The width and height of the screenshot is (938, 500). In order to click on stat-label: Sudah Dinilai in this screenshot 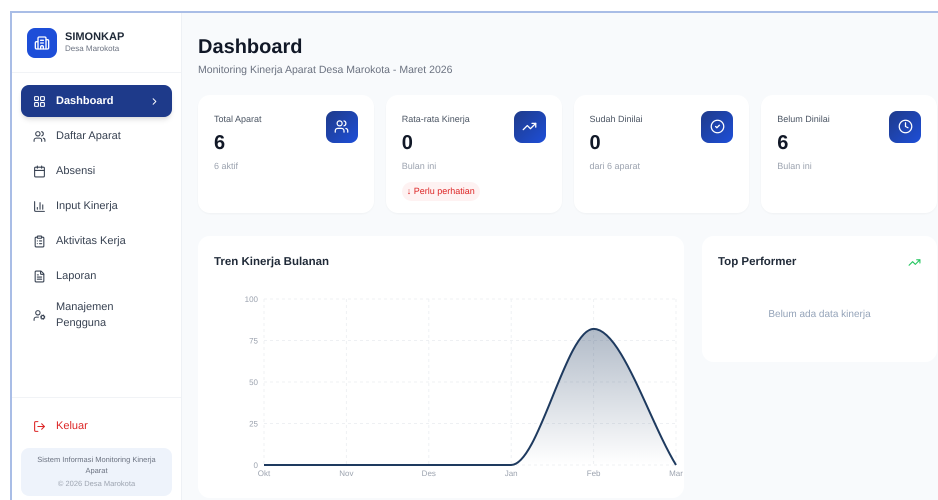, I will do `click(617, 119)`.